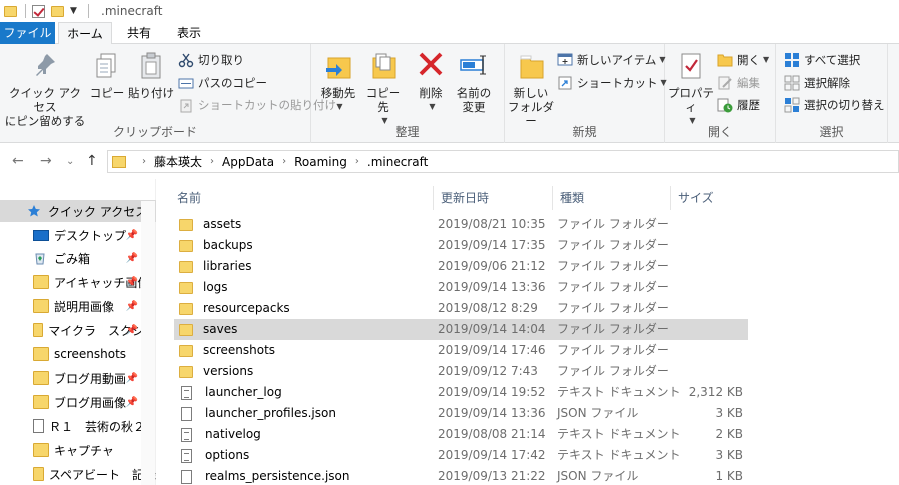 The height and width of the screenshot is (485, 899). What do you see at coordinates (38, 11) in the screenshot?
I see `properties-check-icon` at bounding box center [38, 11].